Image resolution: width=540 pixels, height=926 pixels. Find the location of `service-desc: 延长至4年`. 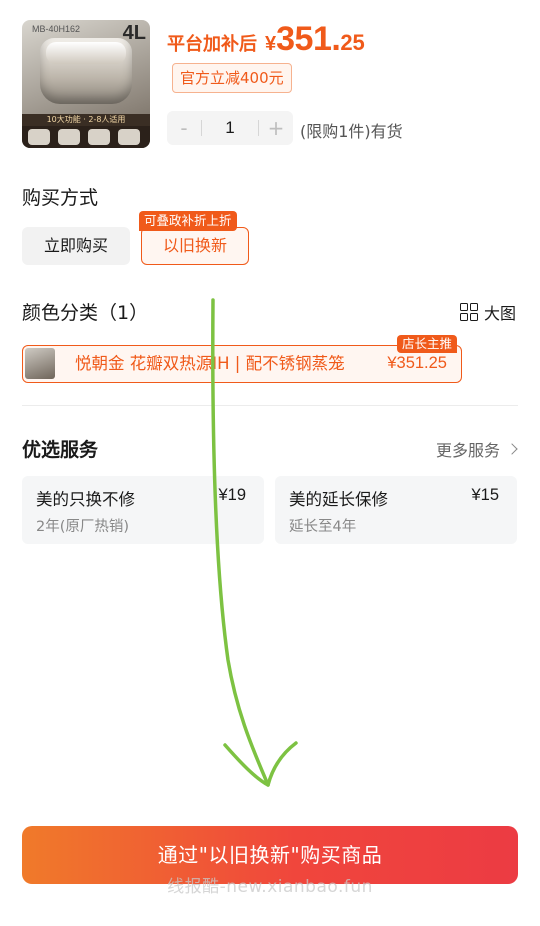

service-desc: 延长至4年 is located at coordinates (323, 527).